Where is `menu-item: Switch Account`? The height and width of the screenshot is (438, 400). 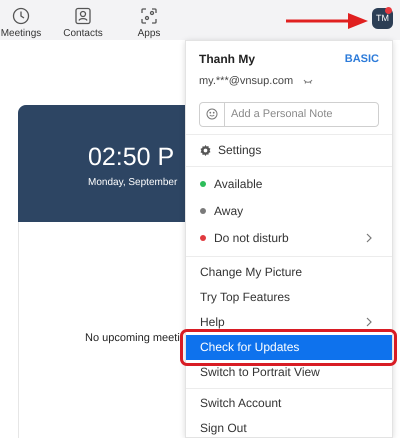
menu-item: Switch Account is located at coordinates (289, 403).